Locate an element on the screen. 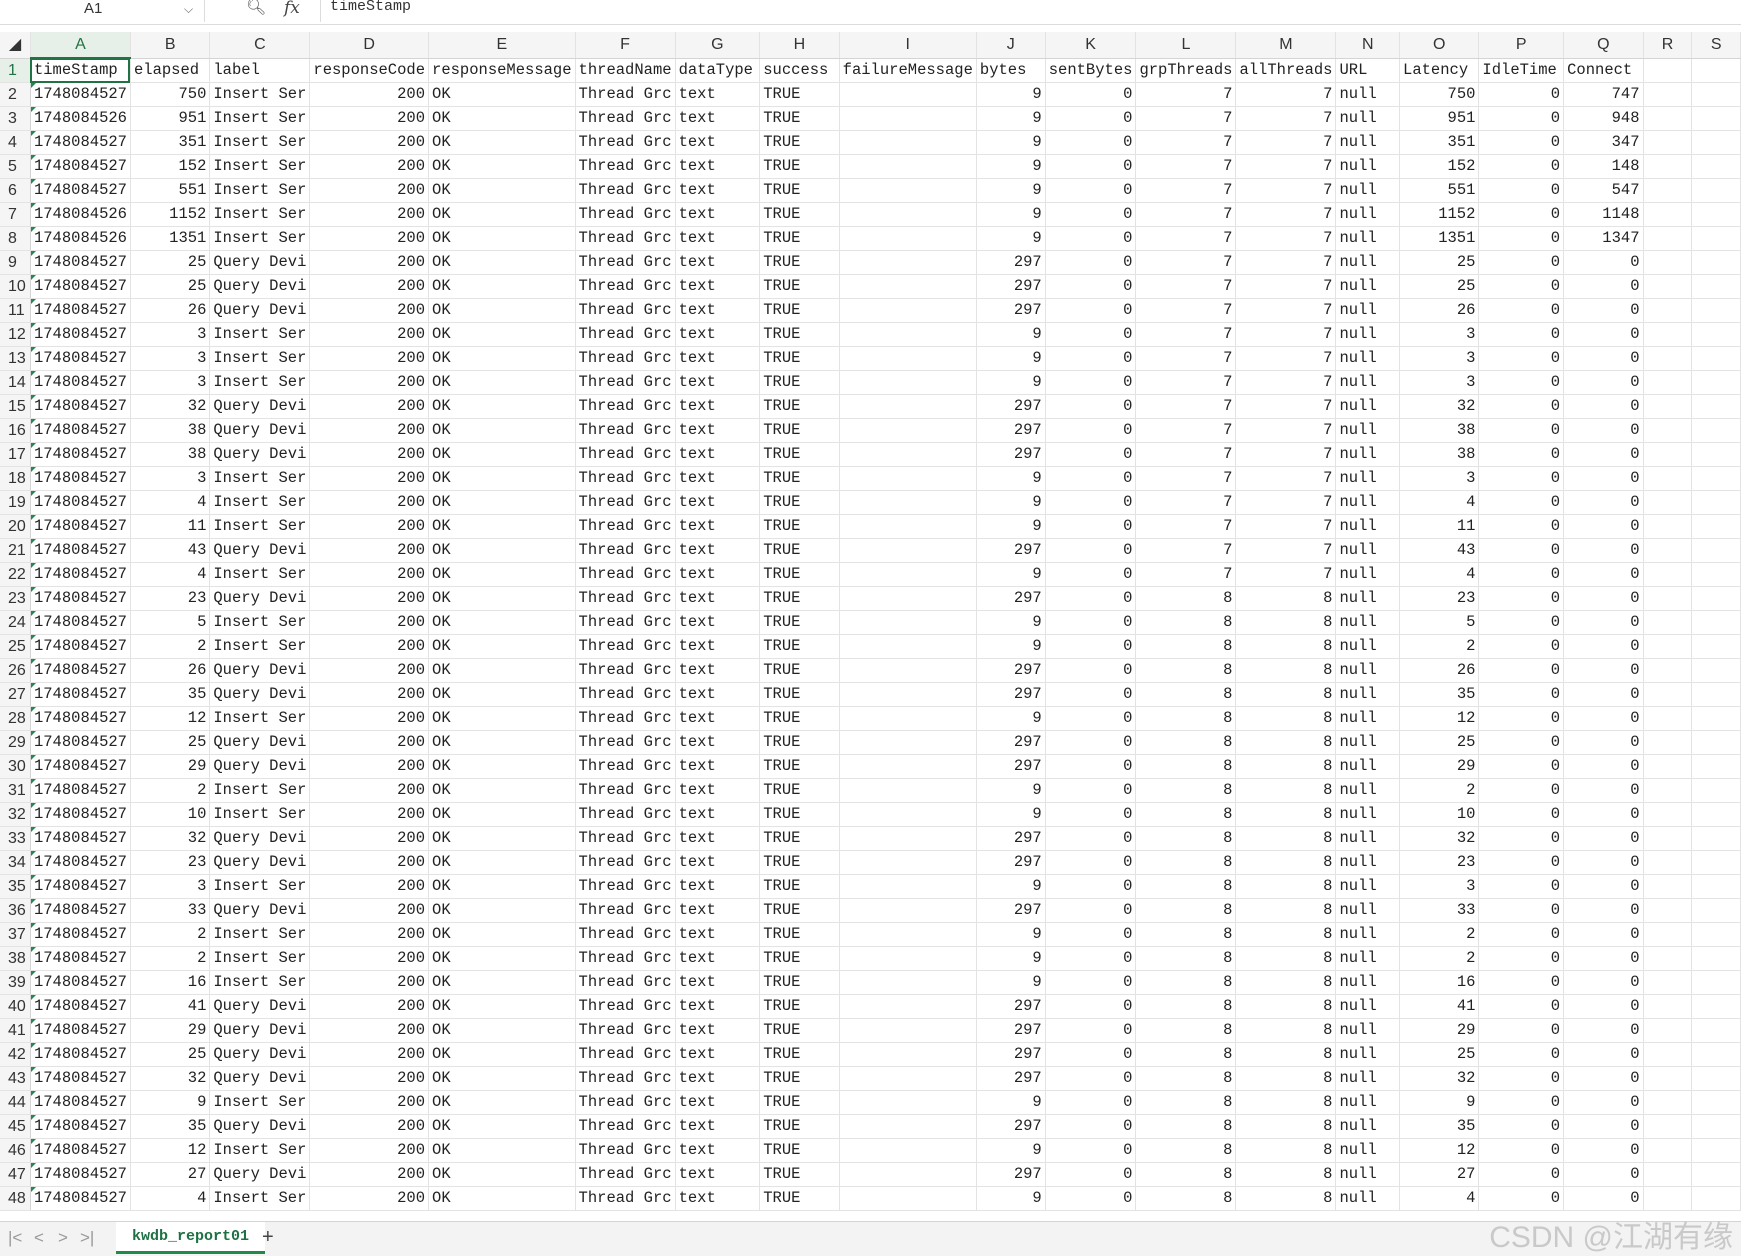 The image size is (1741, 1256). column-header-d: D is located at coordinates (369, 45).